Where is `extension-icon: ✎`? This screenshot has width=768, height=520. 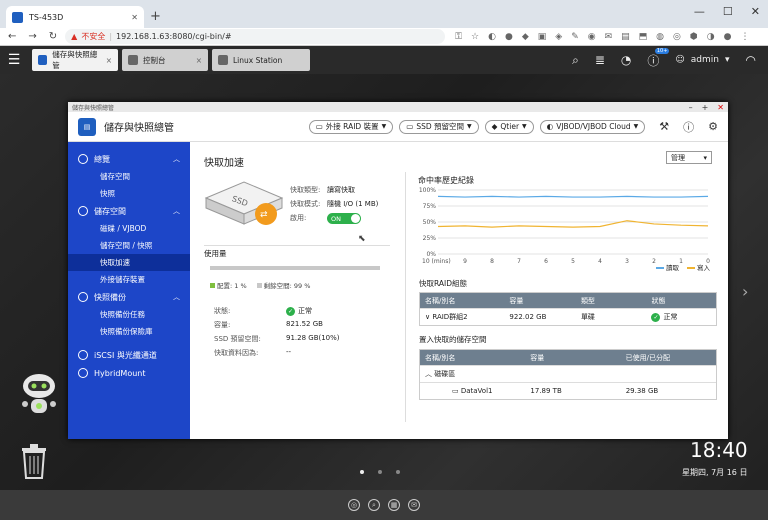 extension-icon: ✎ is located at coordinates (575, 37).